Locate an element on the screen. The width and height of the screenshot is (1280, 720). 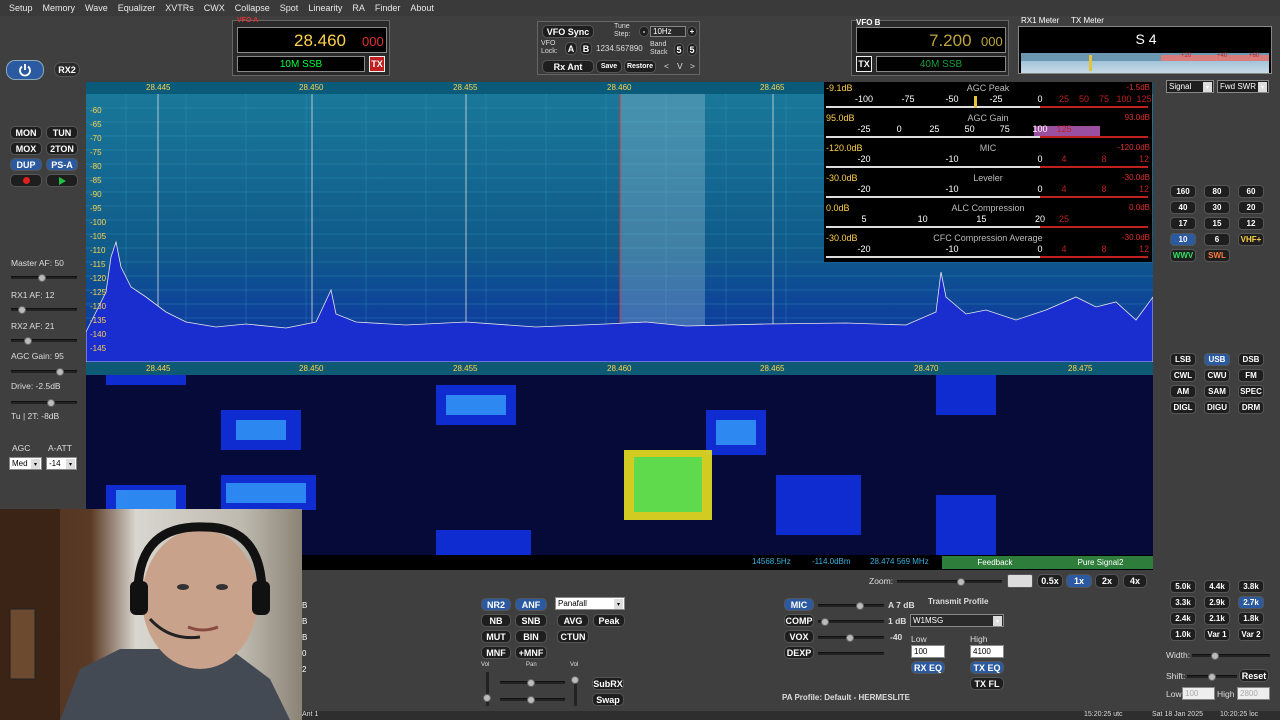
dexp-slider is located at coordinates (851, 653).